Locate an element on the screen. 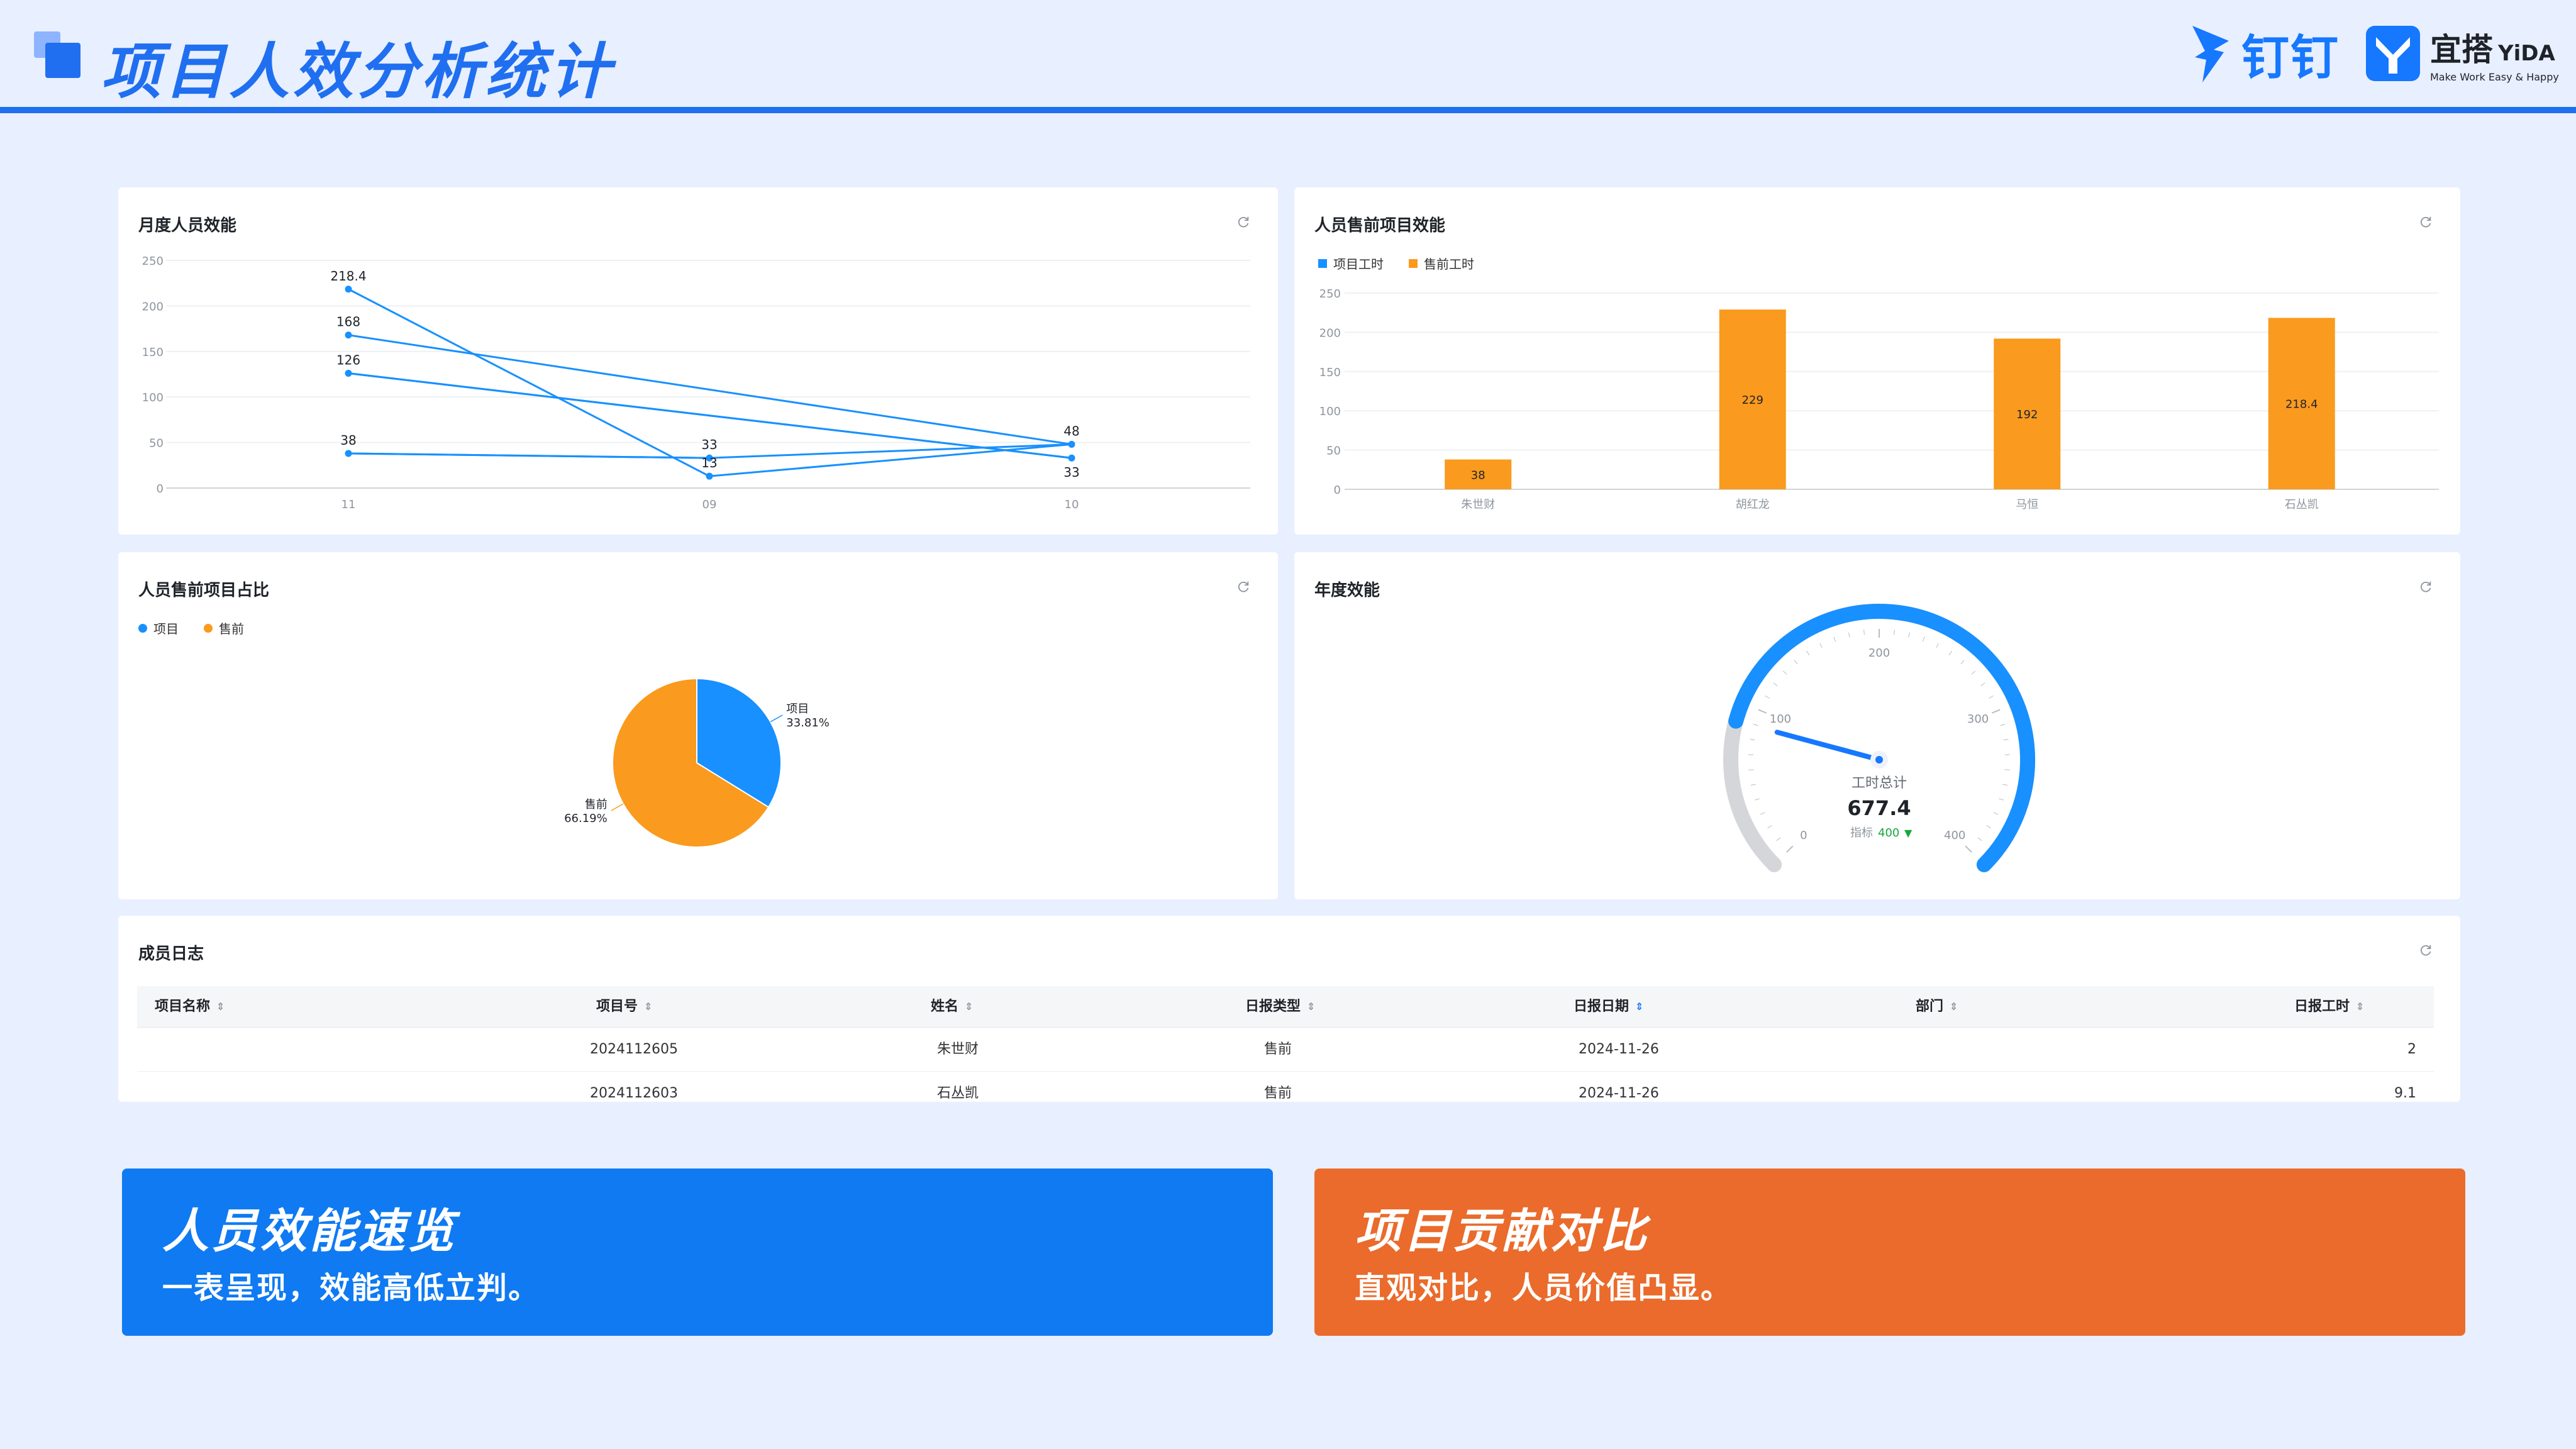 The height and width of the screenshot is (1449, 2576). y-tick-label: 250 is located at coordinates (1330, 294).